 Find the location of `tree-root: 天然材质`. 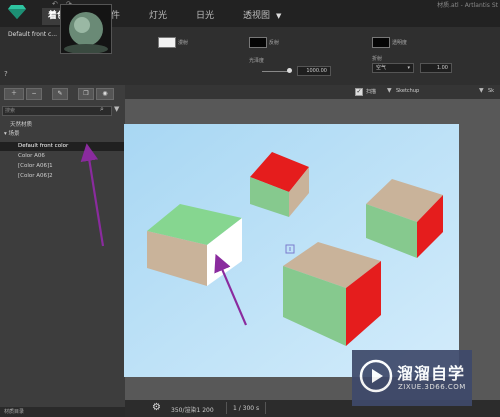

tree-root: 天然材质 is located at coordinates (67, 125).